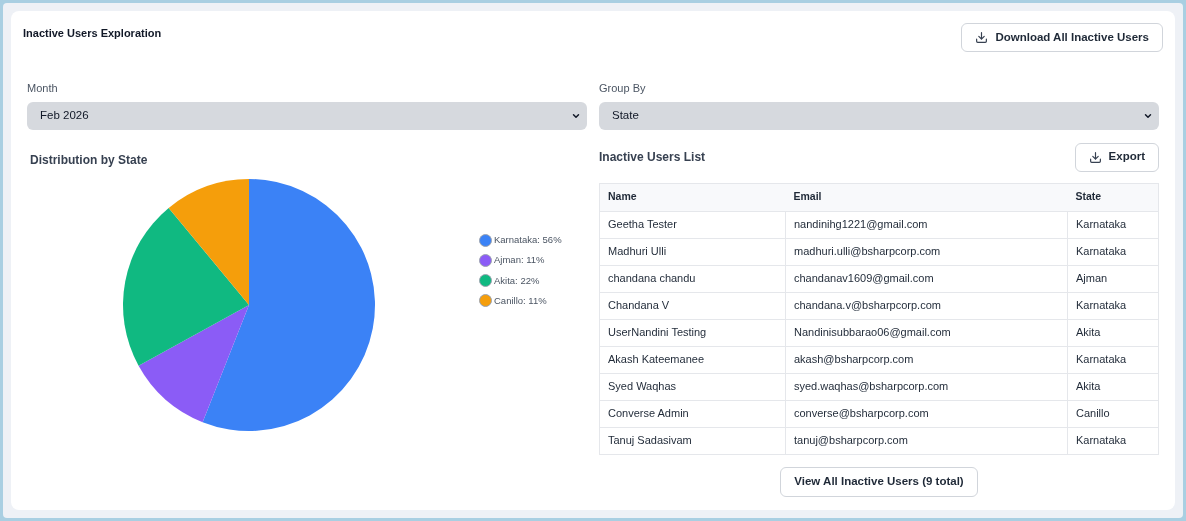 The height and width of the screenshot is (521, 1186). Describe the element at coordinates (1062, 37) in the screenshot. I see `download-all-button: Download All Inactive Users` at that location.